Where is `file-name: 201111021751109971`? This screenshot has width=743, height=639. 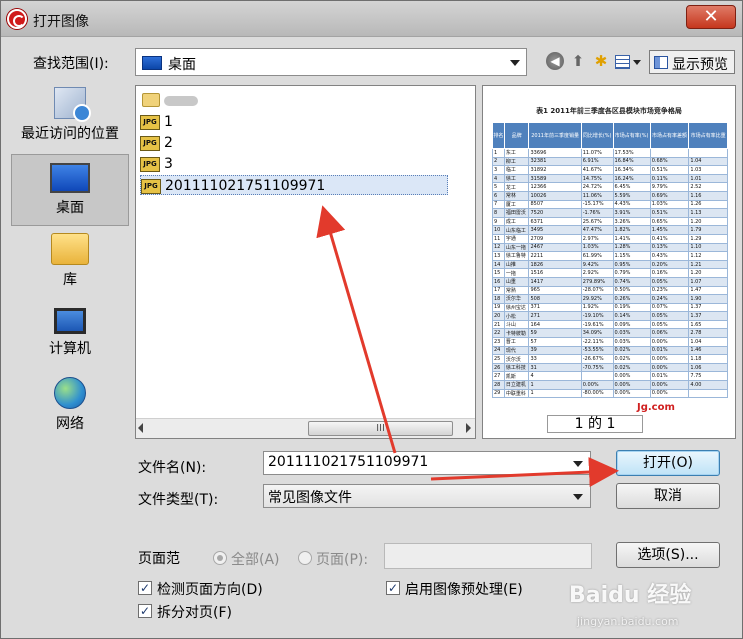
file-name: 201111021751109971 is located at coordinates (245, 186).